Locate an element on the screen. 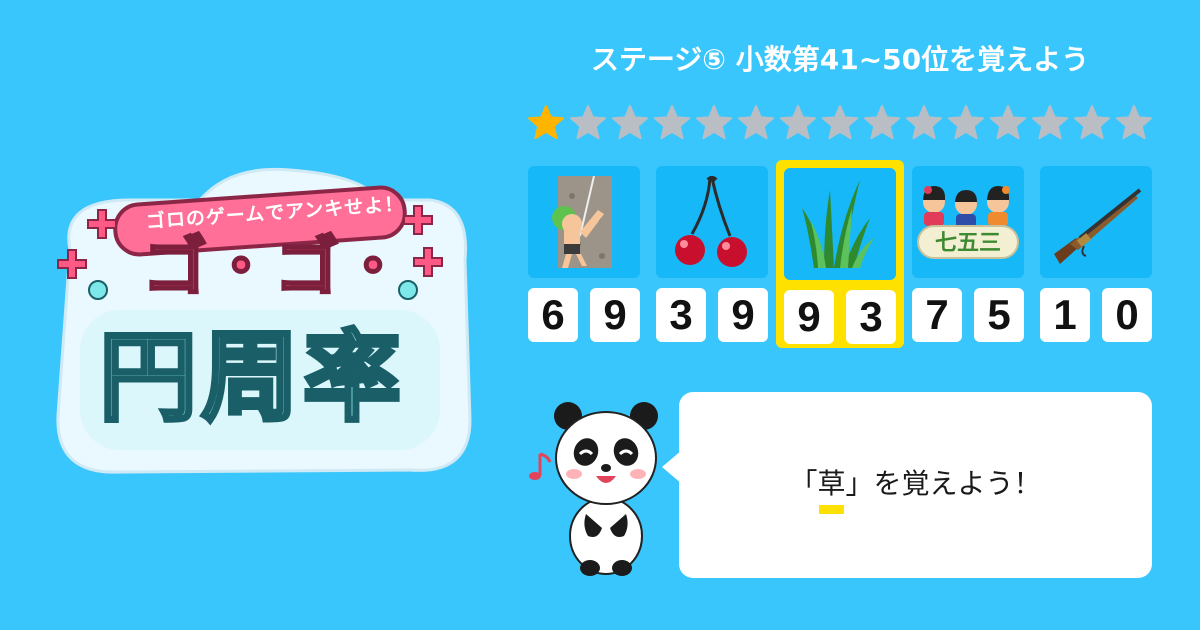  digit: 0 is located at coordinates (1127, 315).